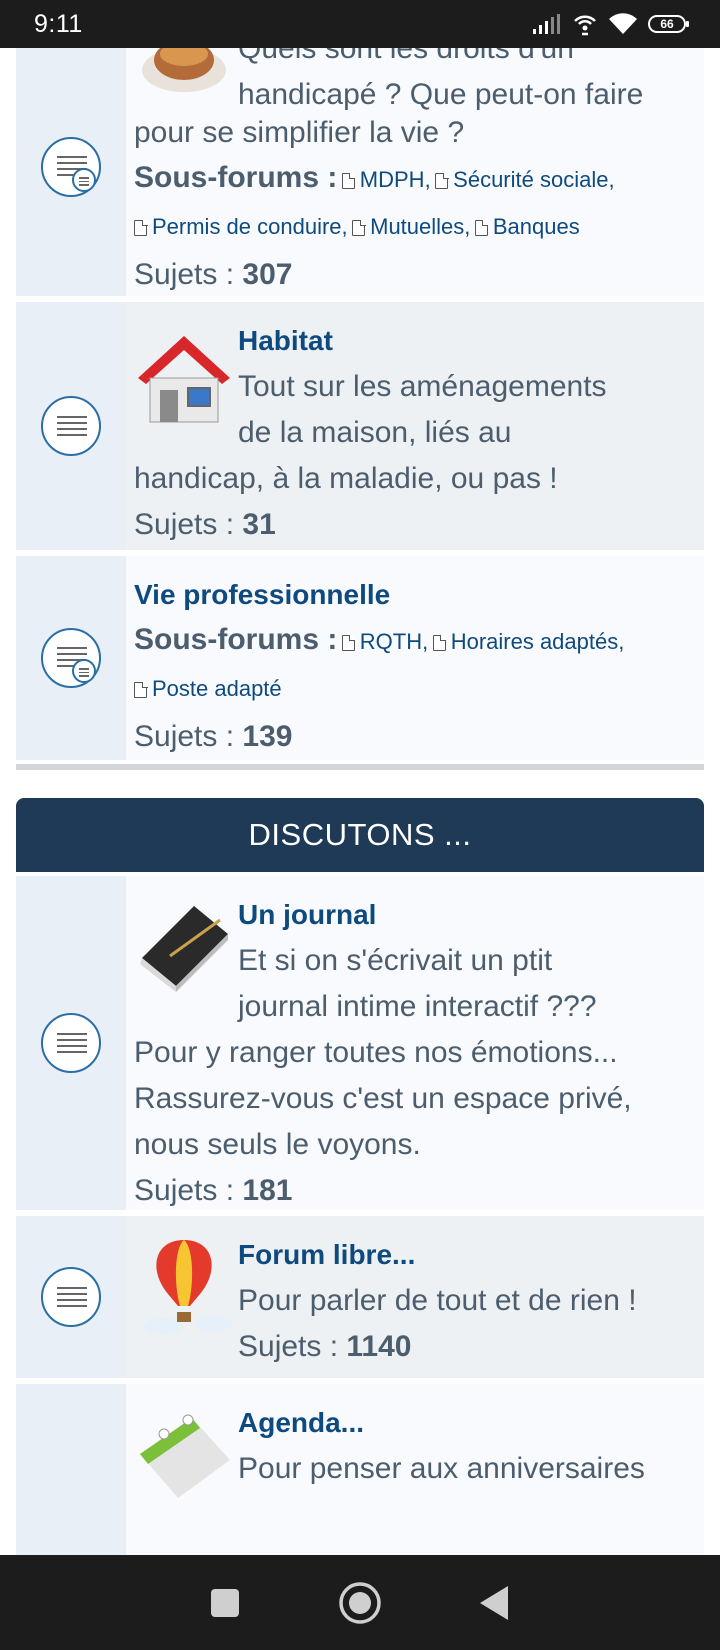  I want to click on forum-row-agenda: Agenda... Pour penser aux anniversaires, so click(360, 1469).